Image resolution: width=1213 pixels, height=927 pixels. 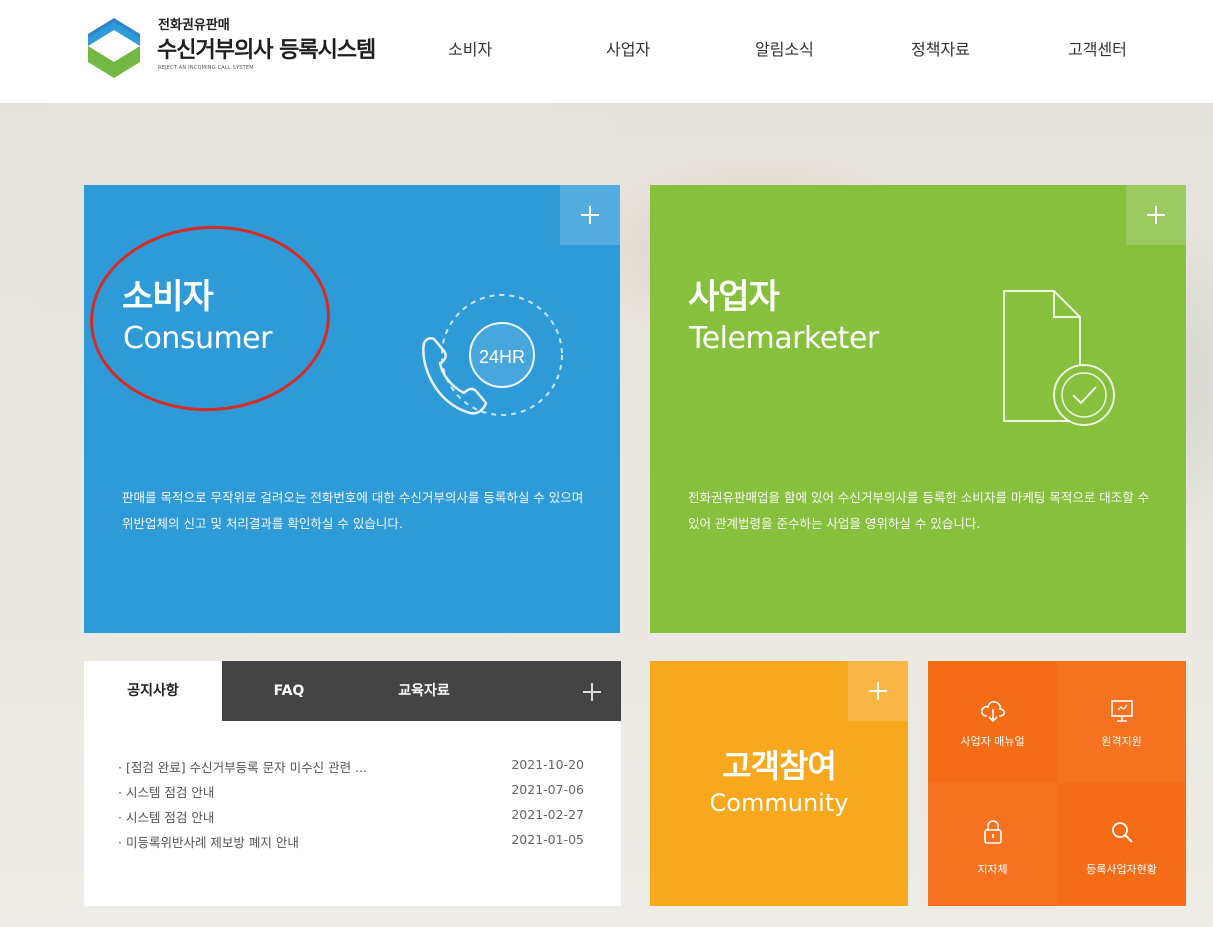 I want to click on list-item: · 시스템 점검 안내 2021-07-06, so click(x=353, y=794).